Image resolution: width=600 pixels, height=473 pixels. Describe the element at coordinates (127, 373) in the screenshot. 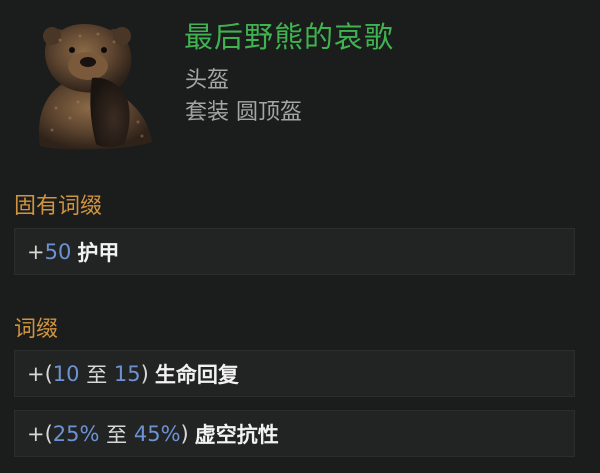

I see `affix-max-value: 15` at that location.